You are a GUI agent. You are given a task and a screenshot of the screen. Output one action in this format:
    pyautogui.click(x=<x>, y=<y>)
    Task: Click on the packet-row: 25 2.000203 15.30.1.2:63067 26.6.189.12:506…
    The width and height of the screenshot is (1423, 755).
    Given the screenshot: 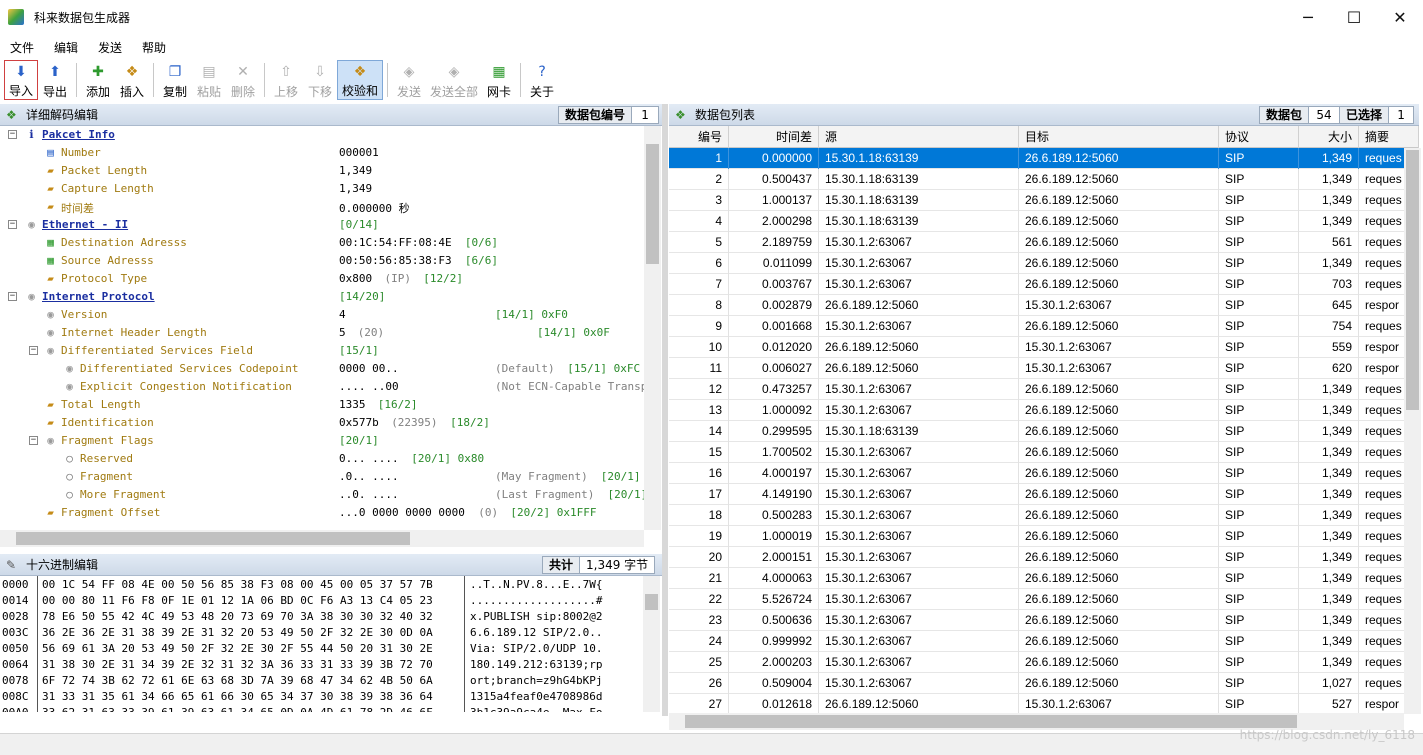 What is the action you would take?
    pyautogui.click(x=1044, y=662)
    